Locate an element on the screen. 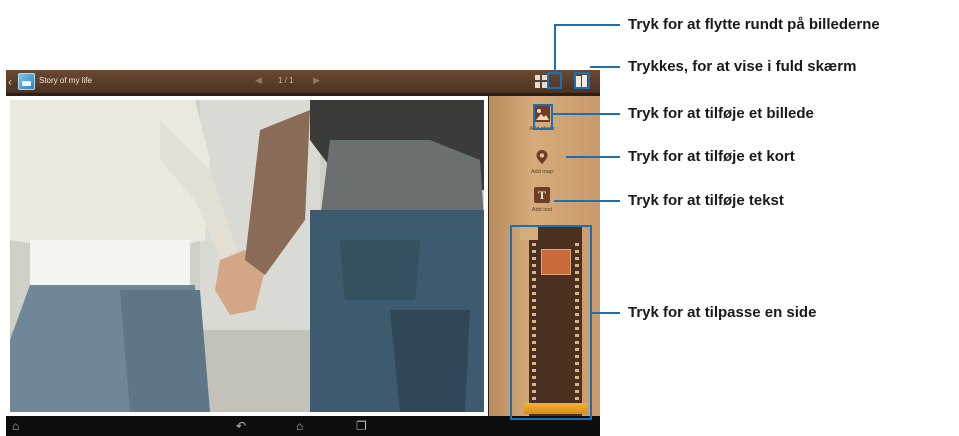  leader-line-add-photo is located at coordinates (586, 114).